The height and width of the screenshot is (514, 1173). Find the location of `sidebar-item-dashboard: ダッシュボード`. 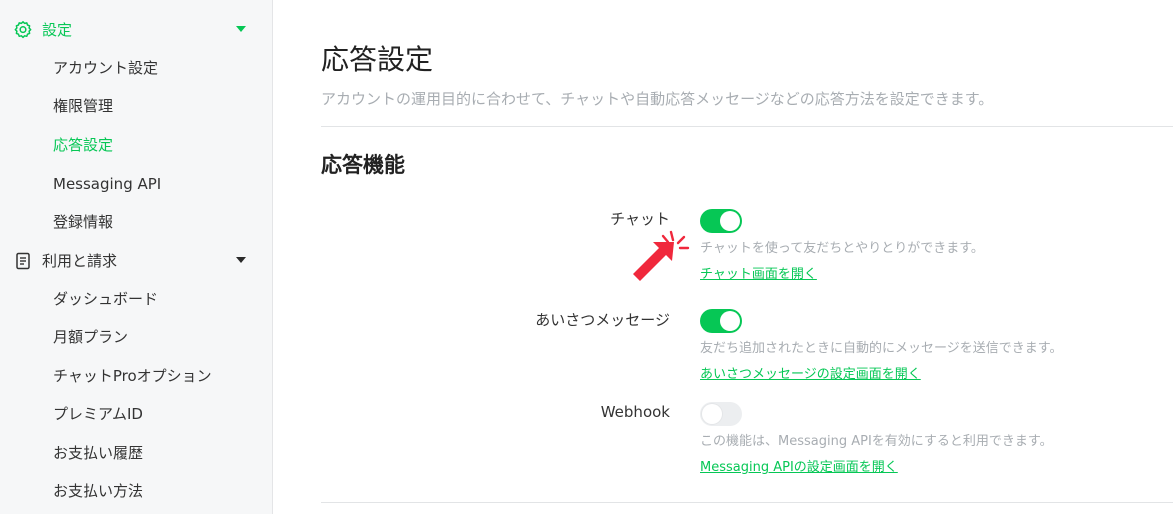

sidebar-item-dashboard: ダッシュボード is located at coordinates (105, 299).